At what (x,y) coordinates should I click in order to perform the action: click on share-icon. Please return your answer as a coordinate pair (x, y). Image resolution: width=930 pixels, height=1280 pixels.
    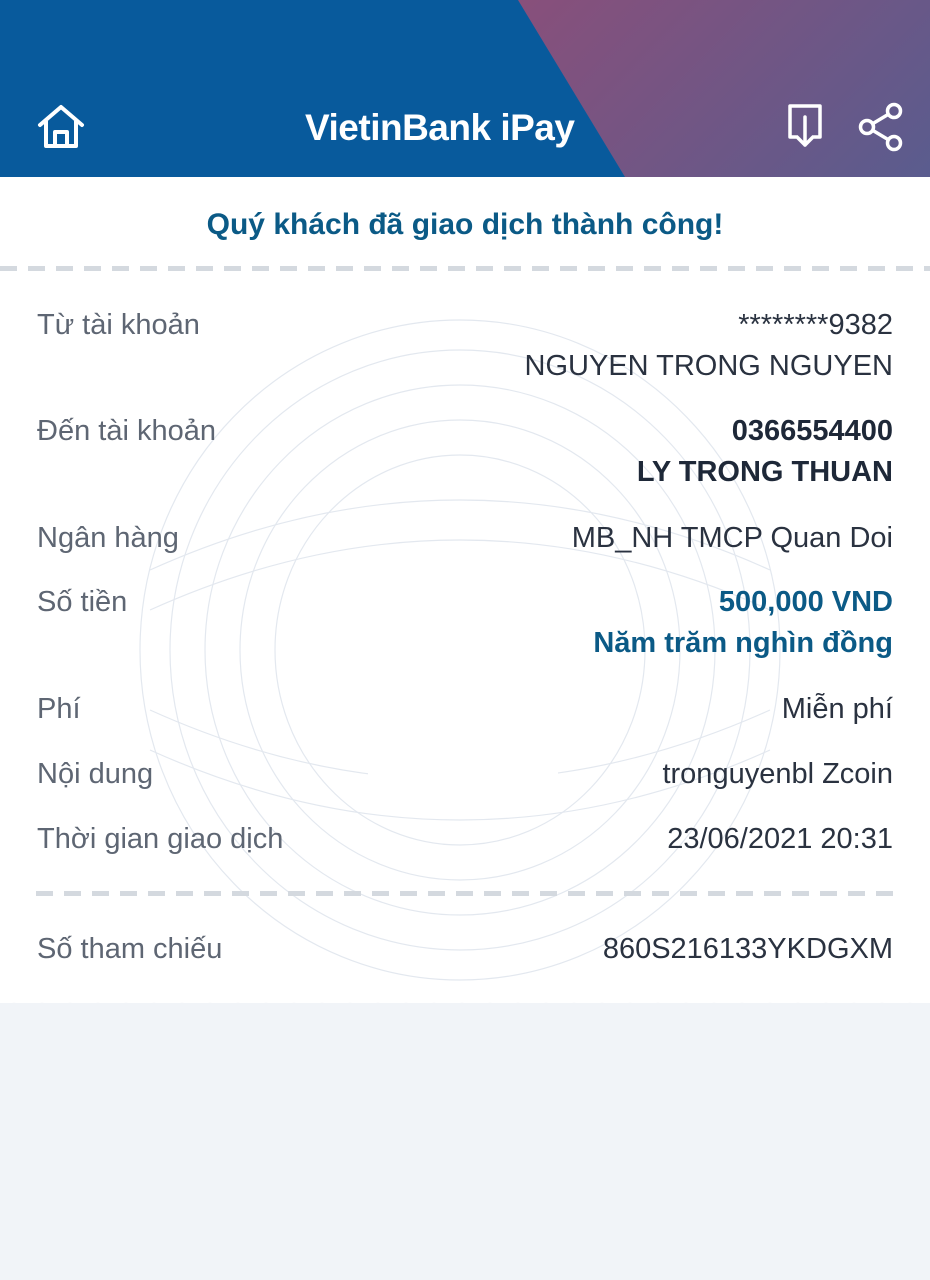
    Looking at the image, I should click on (881, 127).